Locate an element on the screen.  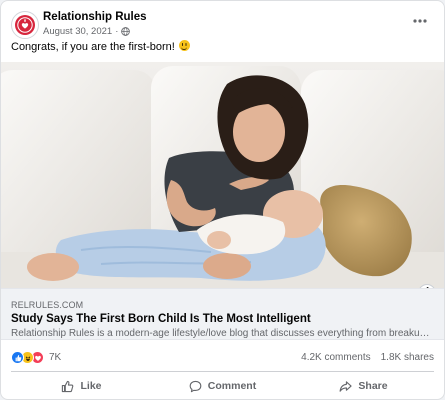
post-meta: August 30, 2021 · is located at coordinates (87, 31).